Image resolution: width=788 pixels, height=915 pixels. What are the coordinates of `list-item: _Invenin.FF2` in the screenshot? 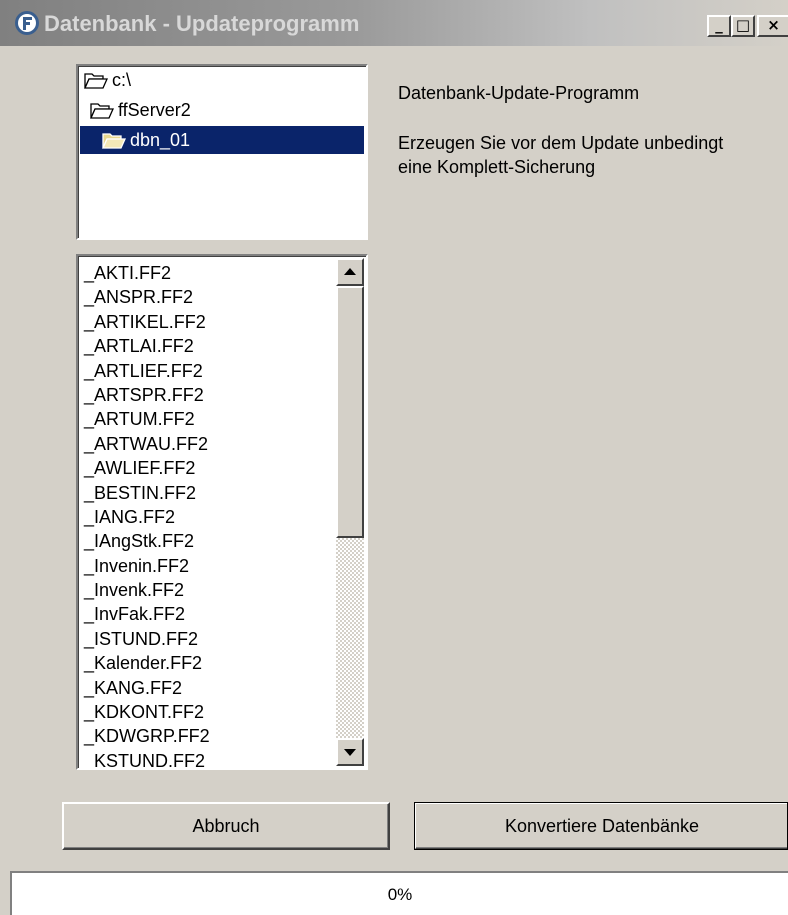 It's located at (147, 566).